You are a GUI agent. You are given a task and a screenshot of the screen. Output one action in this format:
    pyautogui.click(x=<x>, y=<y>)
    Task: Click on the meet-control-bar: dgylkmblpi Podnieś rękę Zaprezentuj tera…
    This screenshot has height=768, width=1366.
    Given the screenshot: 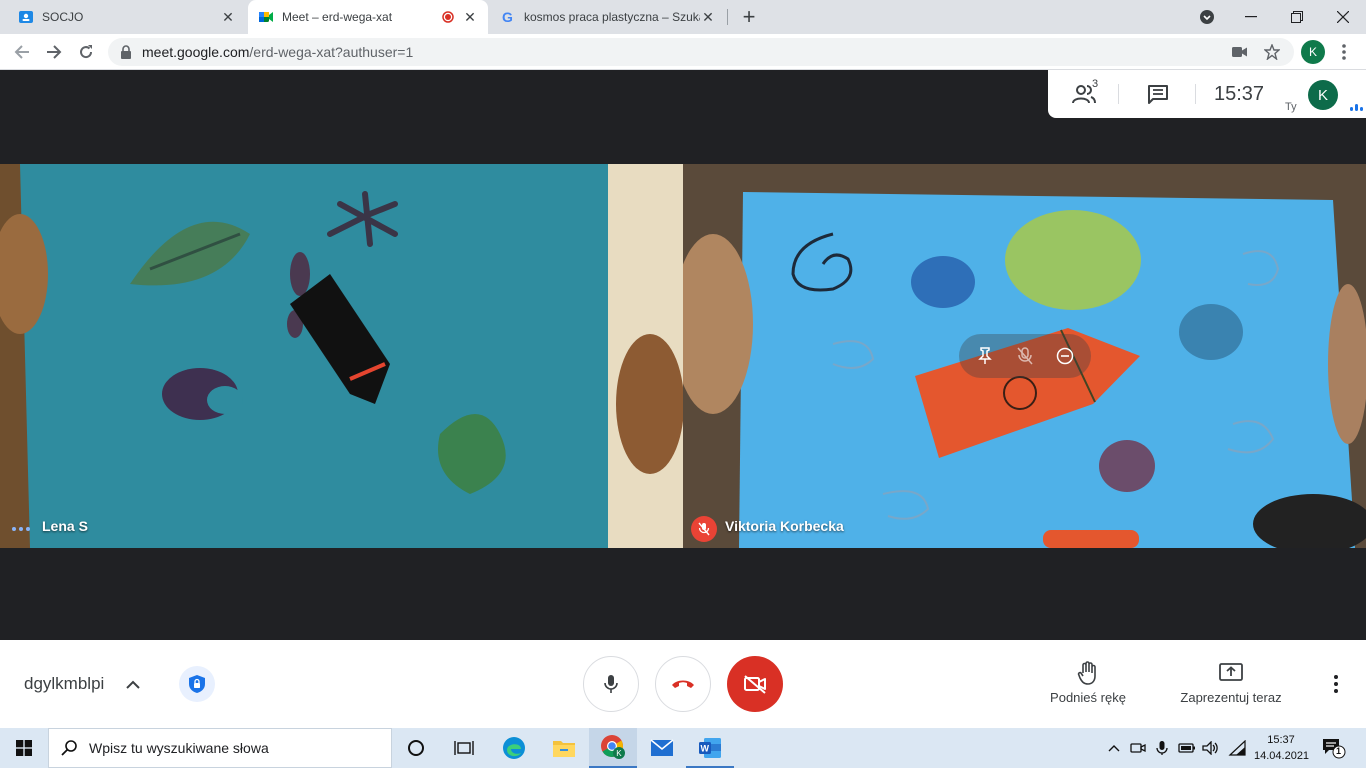 What is the action you would take?
    pyautogui.click(x=683, y=684)
    